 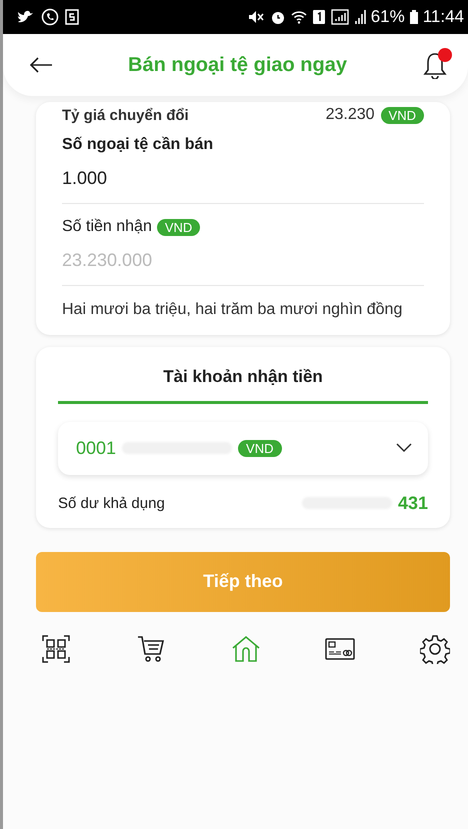 I want to click on screen-title: Bán ngoại tệ giao ngay, so click(x=237, y=65).